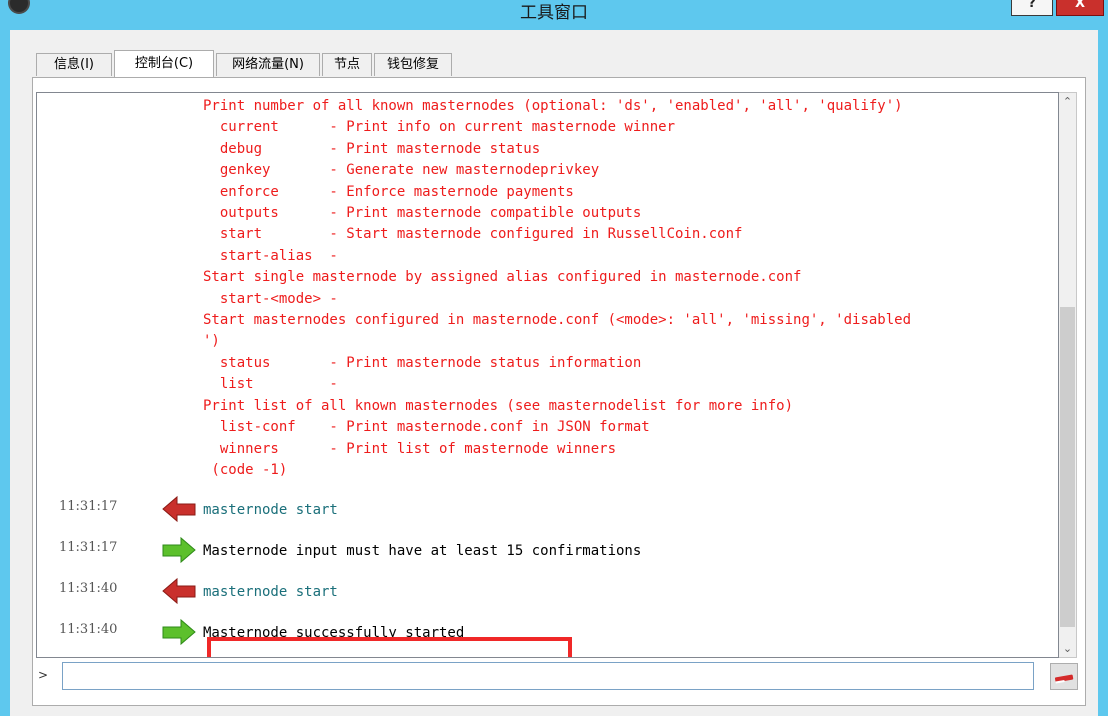 This screenshot has height=716, width=1108. I want to click on tab-info: 信息(I), so click(74, 64).